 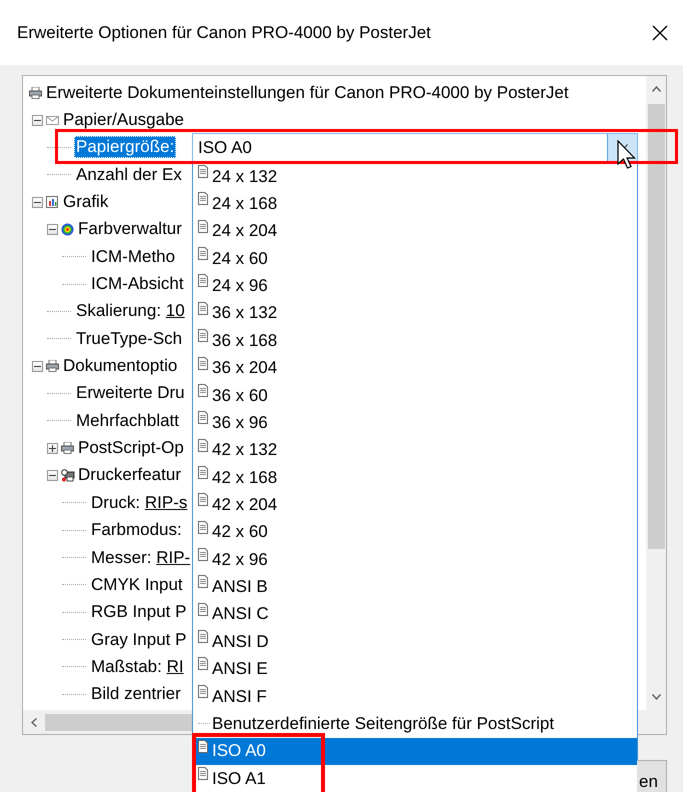 I want to click on tree-item: Druck: RIP-s, so click(x=139, y=503).